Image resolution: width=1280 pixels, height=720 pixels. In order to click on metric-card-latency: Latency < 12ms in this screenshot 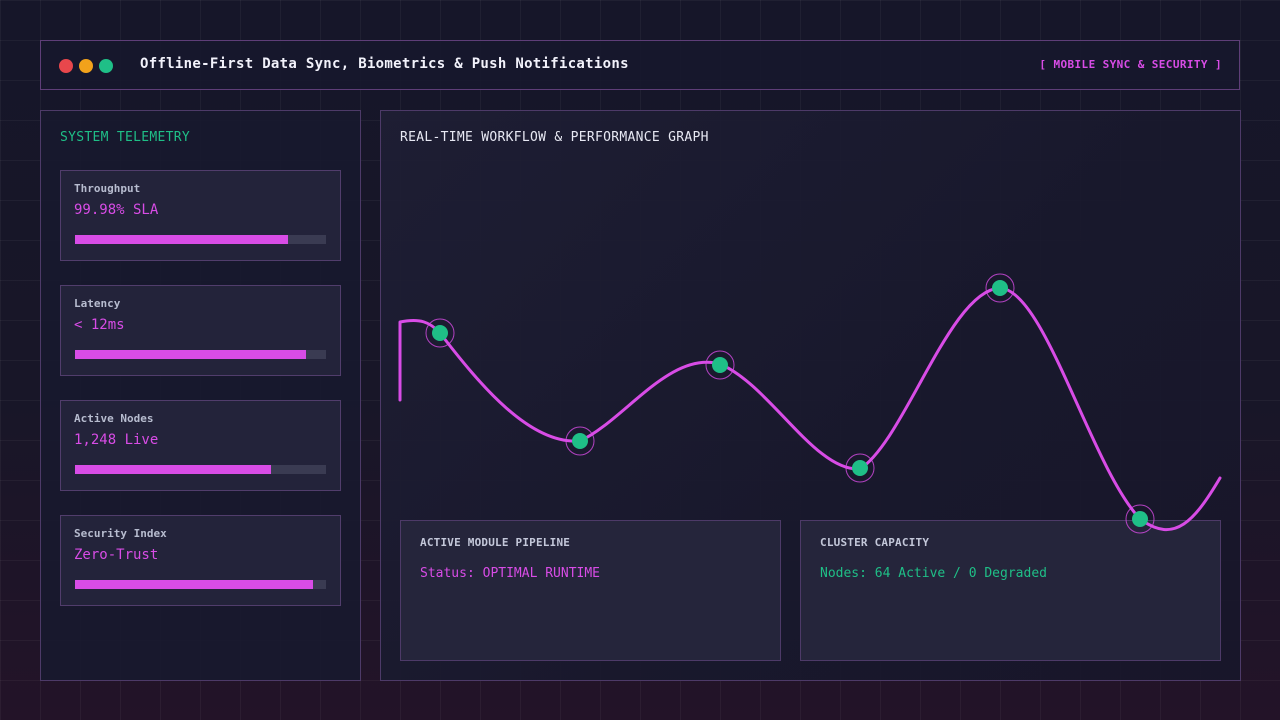, I will do `click(200, 330)`.